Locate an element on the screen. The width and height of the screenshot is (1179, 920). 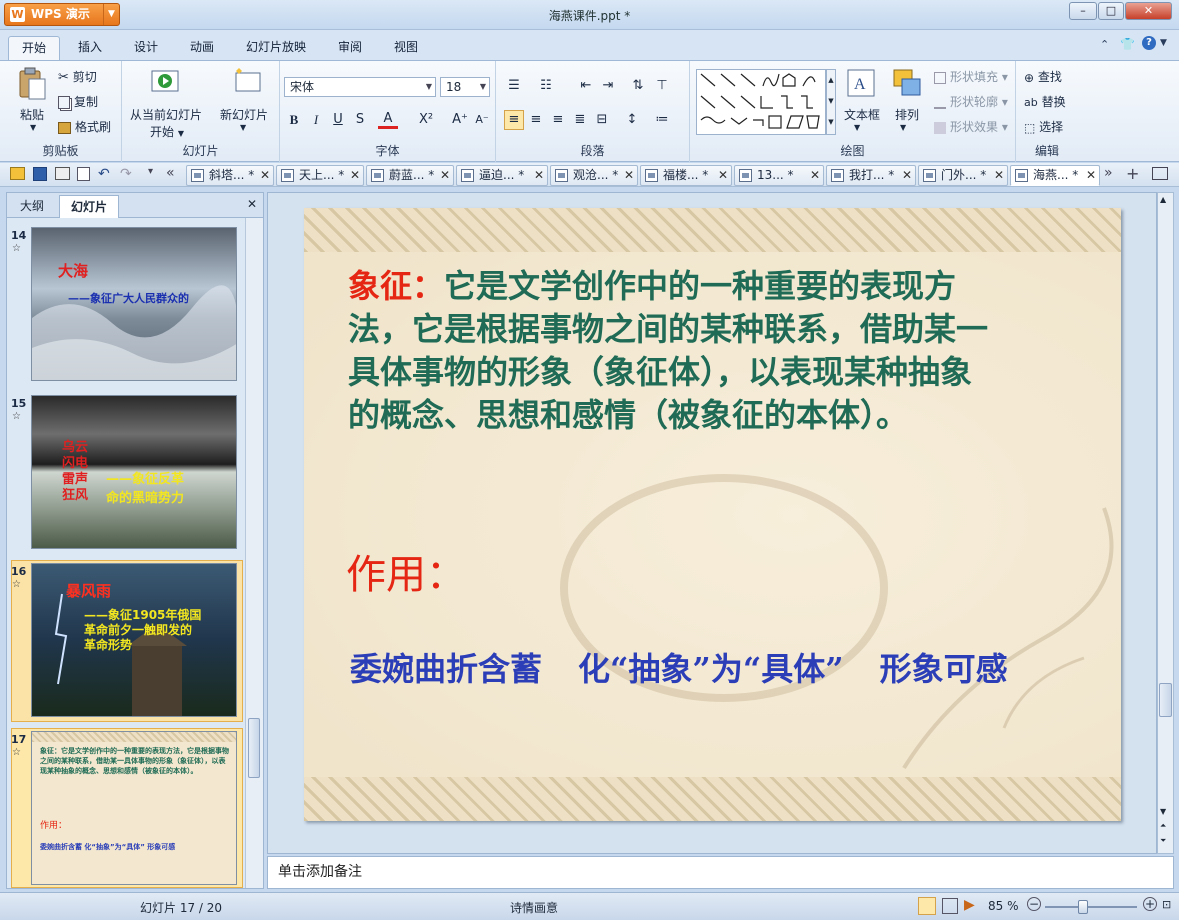
minimize-button: – is located at coordinates (1083, 11).